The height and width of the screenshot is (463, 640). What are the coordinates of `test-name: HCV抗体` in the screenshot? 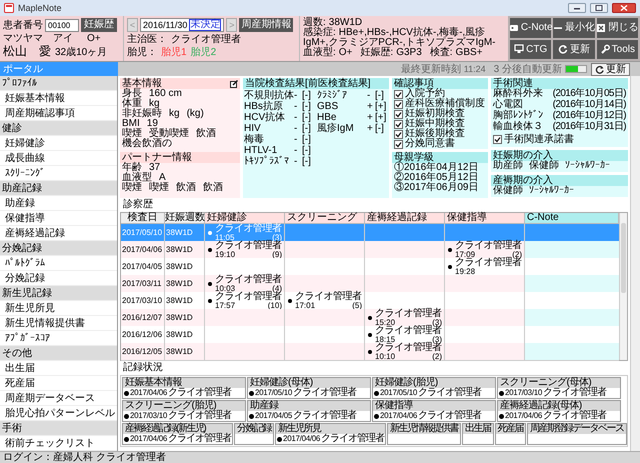 It's located at (265, 117).